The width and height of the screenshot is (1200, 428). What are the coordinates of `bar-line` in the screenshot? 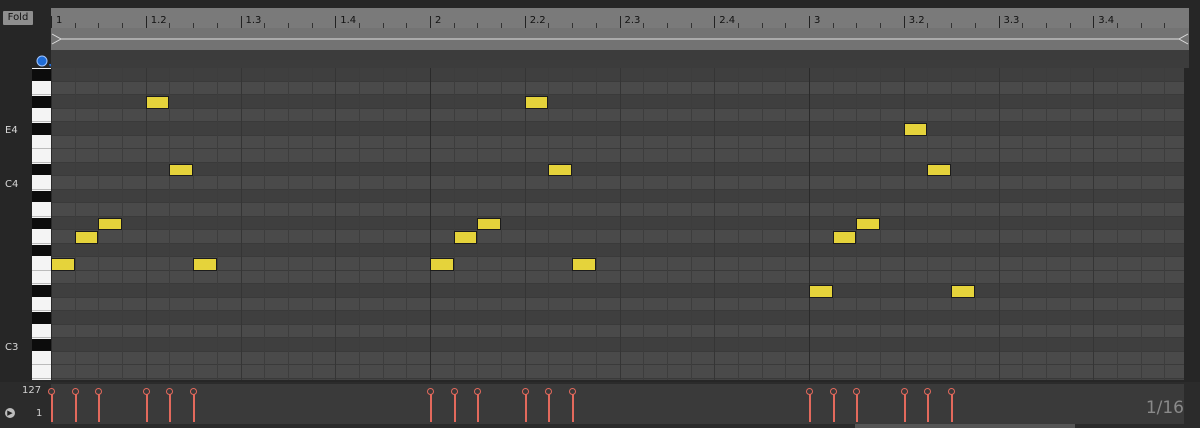 It's located at (809, 224).